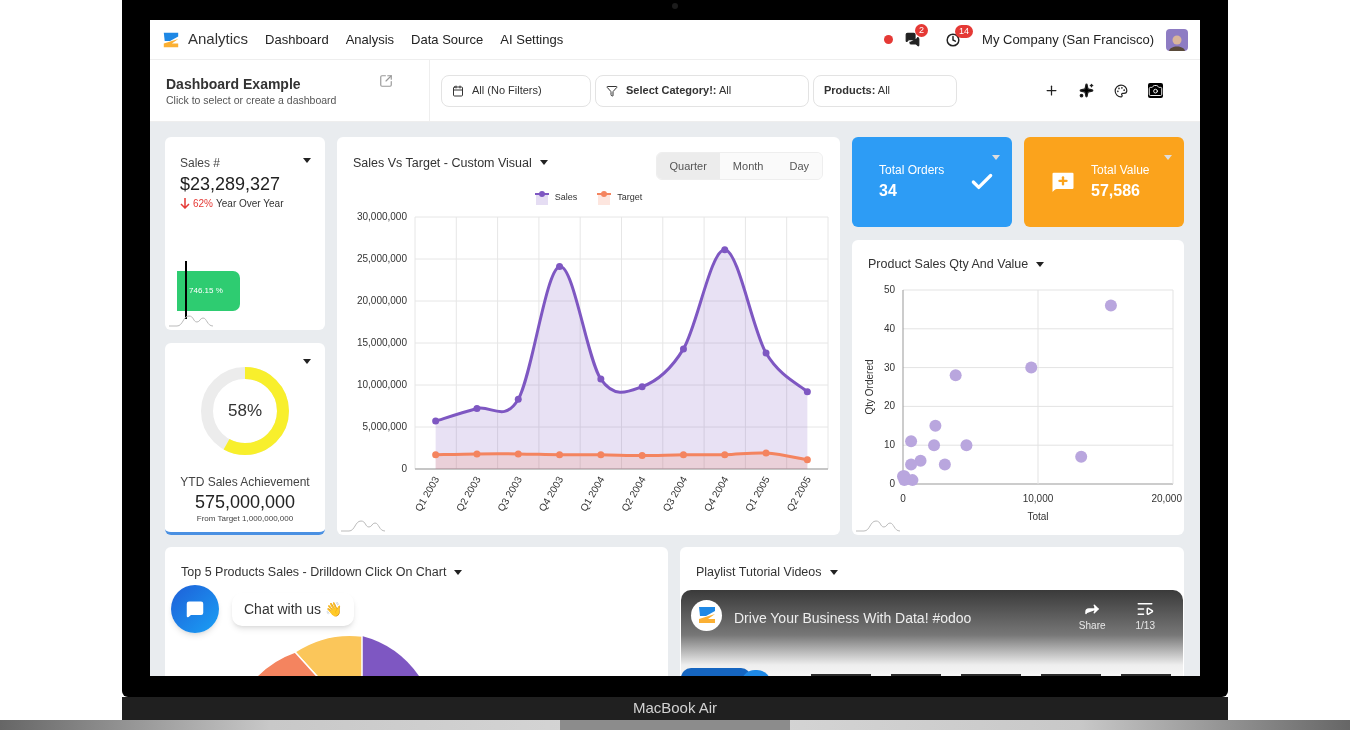 This screenshot has height=730, width=1350. What do you see at coordinates (442, 163) in the screenshot?
I see `chart-title: Sales Vs Target - Custom Visual` at bounding box center [442, 163].